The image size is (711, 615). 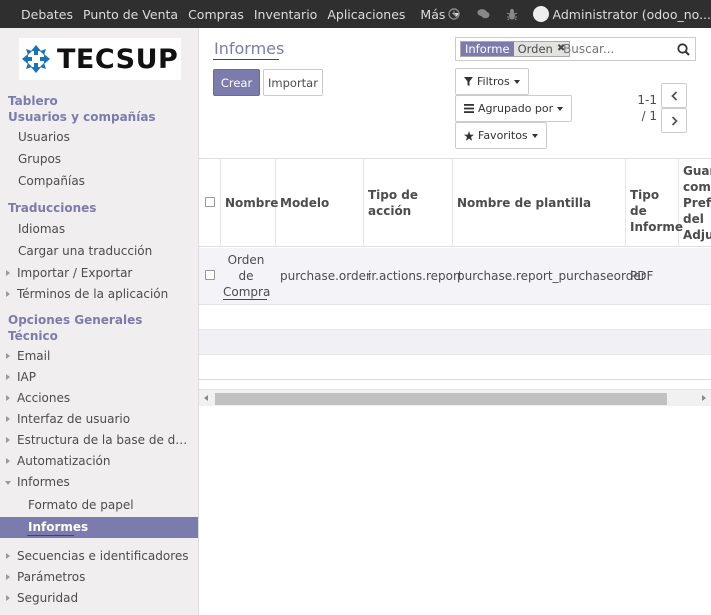 I want to click on scroll-left-icon, so click(x=206, y=398).